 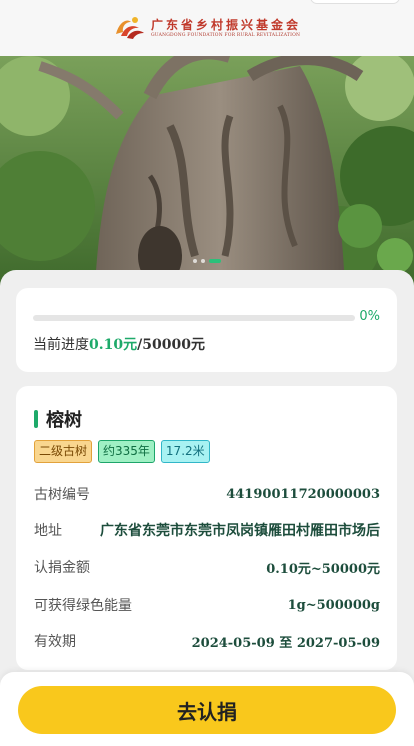 What do you see at coordinates (207, 494) in the screenshot?
I see `field-tree-id: 古树编号 44190011720000003` at bounding box center [207, 494].